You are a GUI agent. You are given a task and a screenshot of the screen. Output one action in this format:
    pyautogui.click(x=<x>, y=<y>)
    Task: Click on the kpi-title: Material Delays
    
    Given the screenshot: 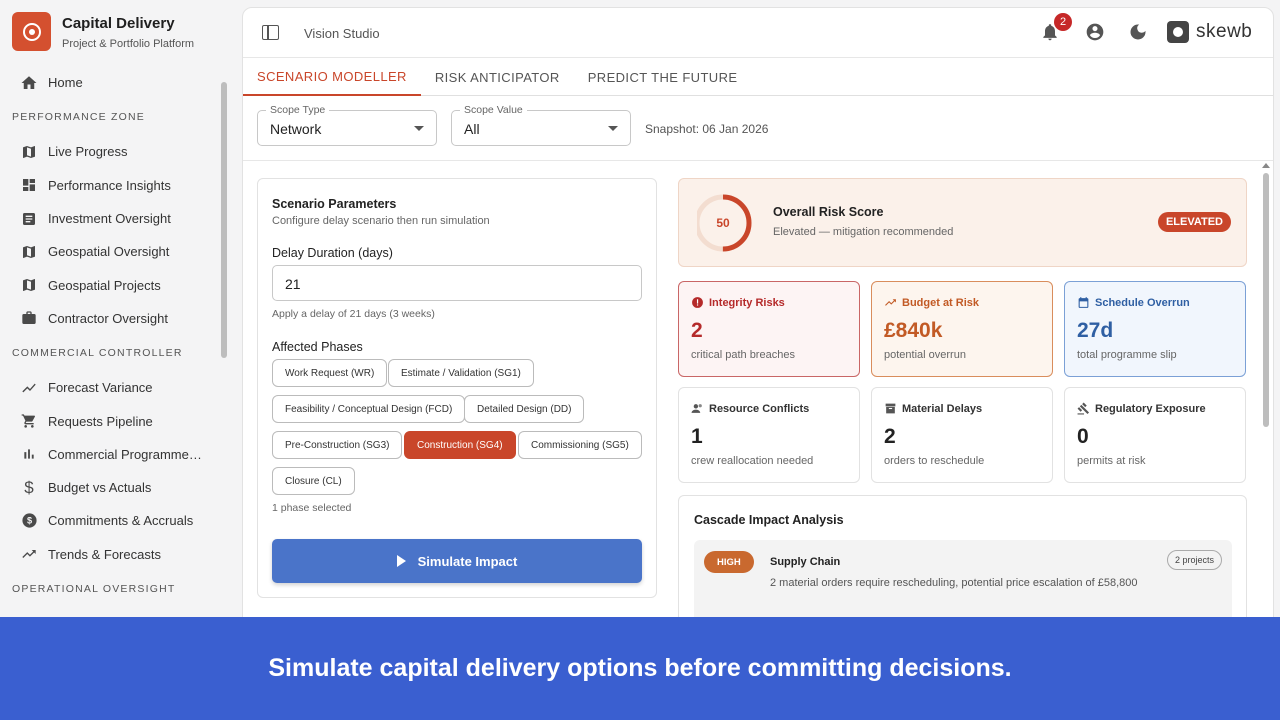 What is the action you would take?
    pyautogui.click(x=942, y=408)
    